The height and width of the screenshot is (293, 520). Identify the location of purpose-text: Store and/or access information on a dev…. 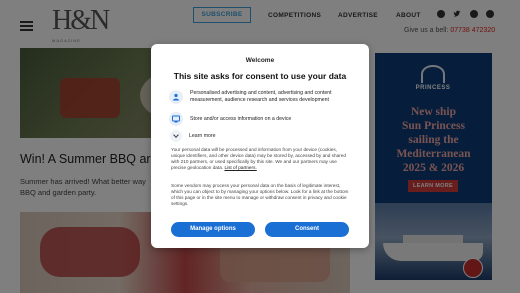
(241, 119).